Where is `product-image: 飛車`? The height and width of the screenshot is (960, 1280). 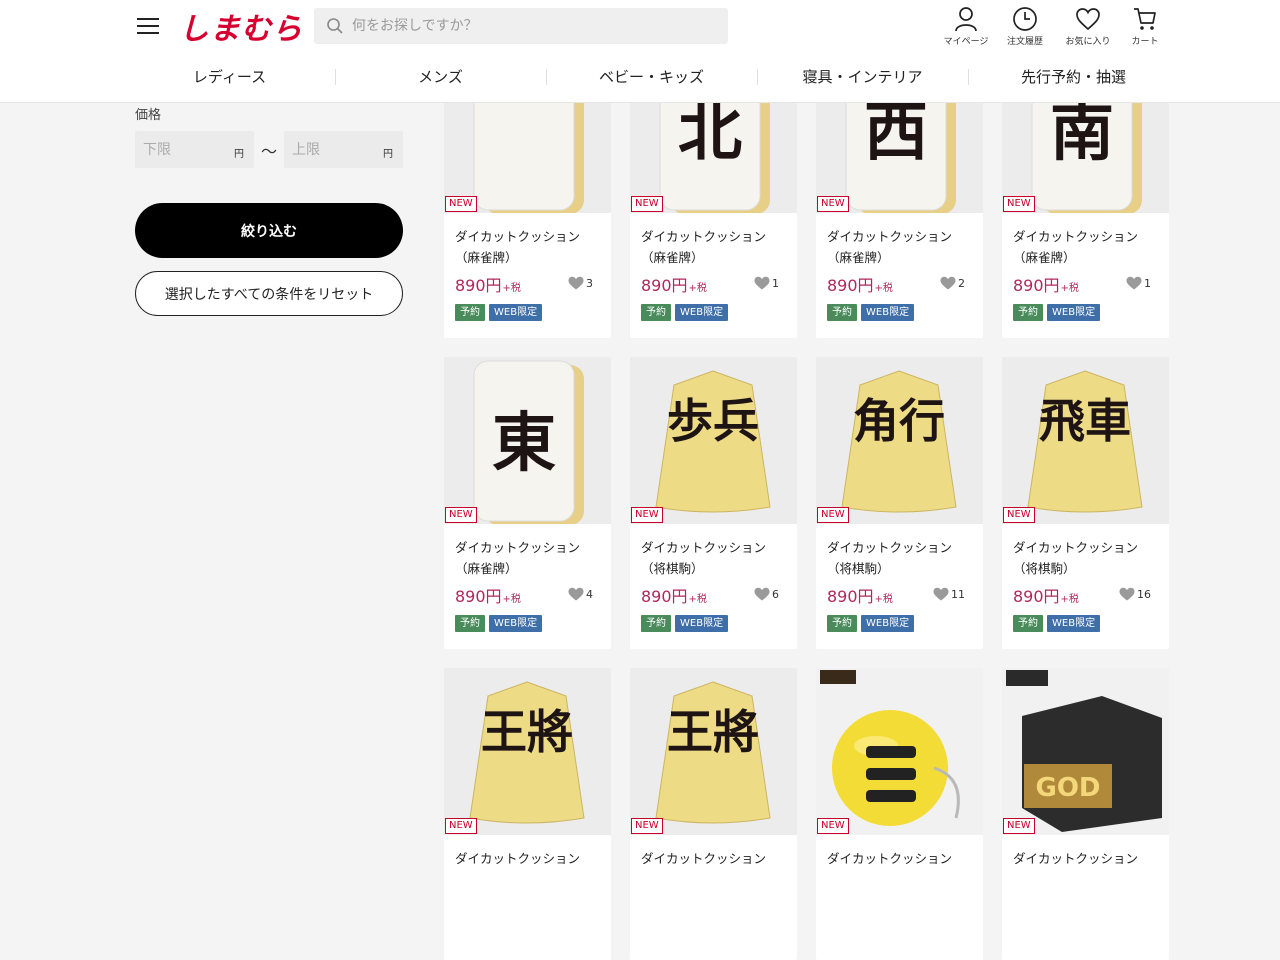 product-image: 飛車 is located at coordinates (1085, 440).